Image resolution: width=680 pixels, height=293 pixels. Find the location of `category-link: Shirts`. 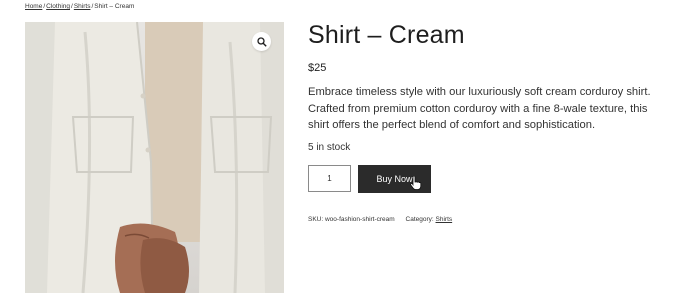

category-link: Shirts is located at coordinates (444, 219).